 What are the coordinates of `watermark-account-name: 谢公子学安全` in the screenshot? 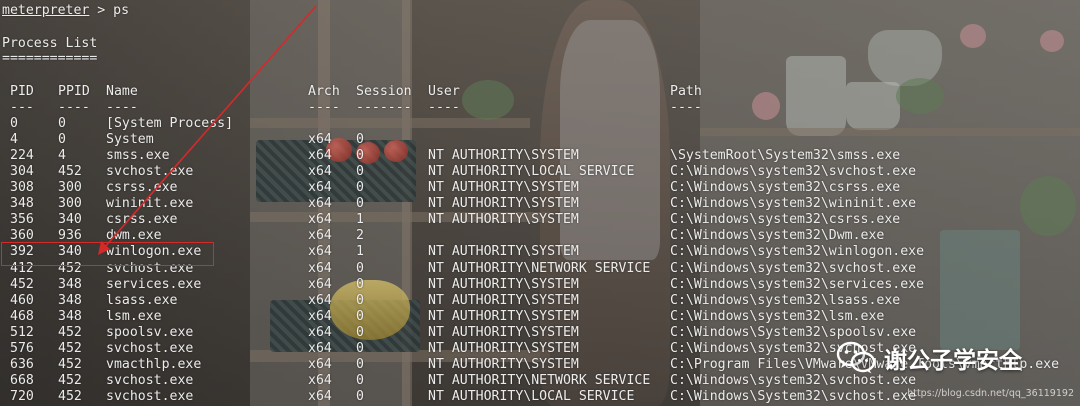 It's located at (953, 361).